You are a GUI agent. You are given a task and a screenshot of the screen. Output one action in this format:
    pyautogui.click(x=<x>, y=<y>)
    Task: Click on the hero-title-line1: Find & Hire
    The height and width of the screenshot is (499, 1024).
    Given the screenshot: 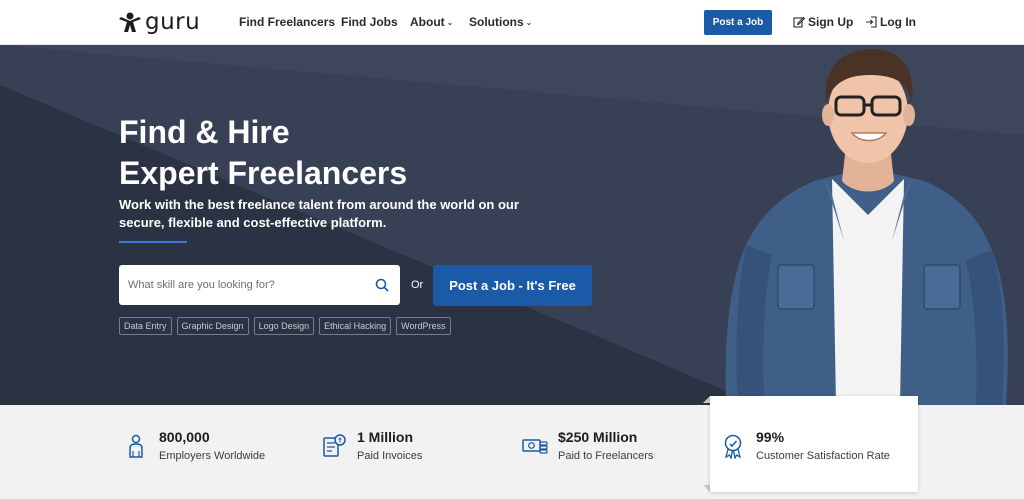 What is the action you would take?
    pyautogui.click(x=204, y=132)
    